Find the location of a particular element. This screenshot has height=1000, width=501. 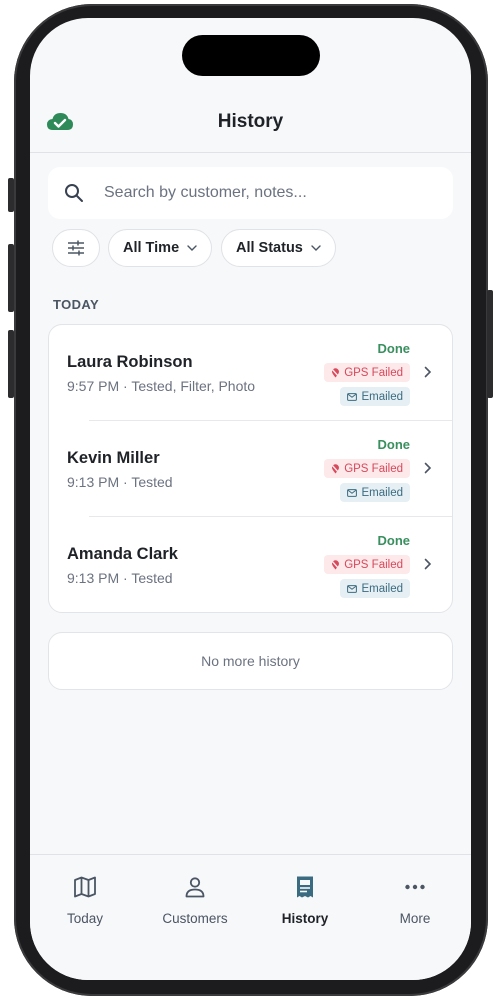

filter-settings-button is located at coordinates (76, 248).